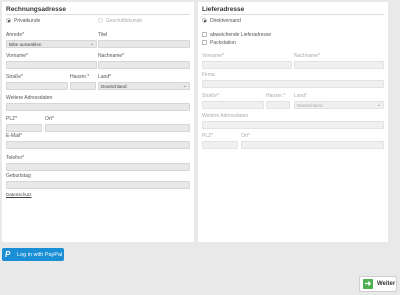  What do you see at coordinates (51, 44) in the screenshot?
I see `salutation-select: Bitte auswählen ⌄` at bounding box center [51, 44].